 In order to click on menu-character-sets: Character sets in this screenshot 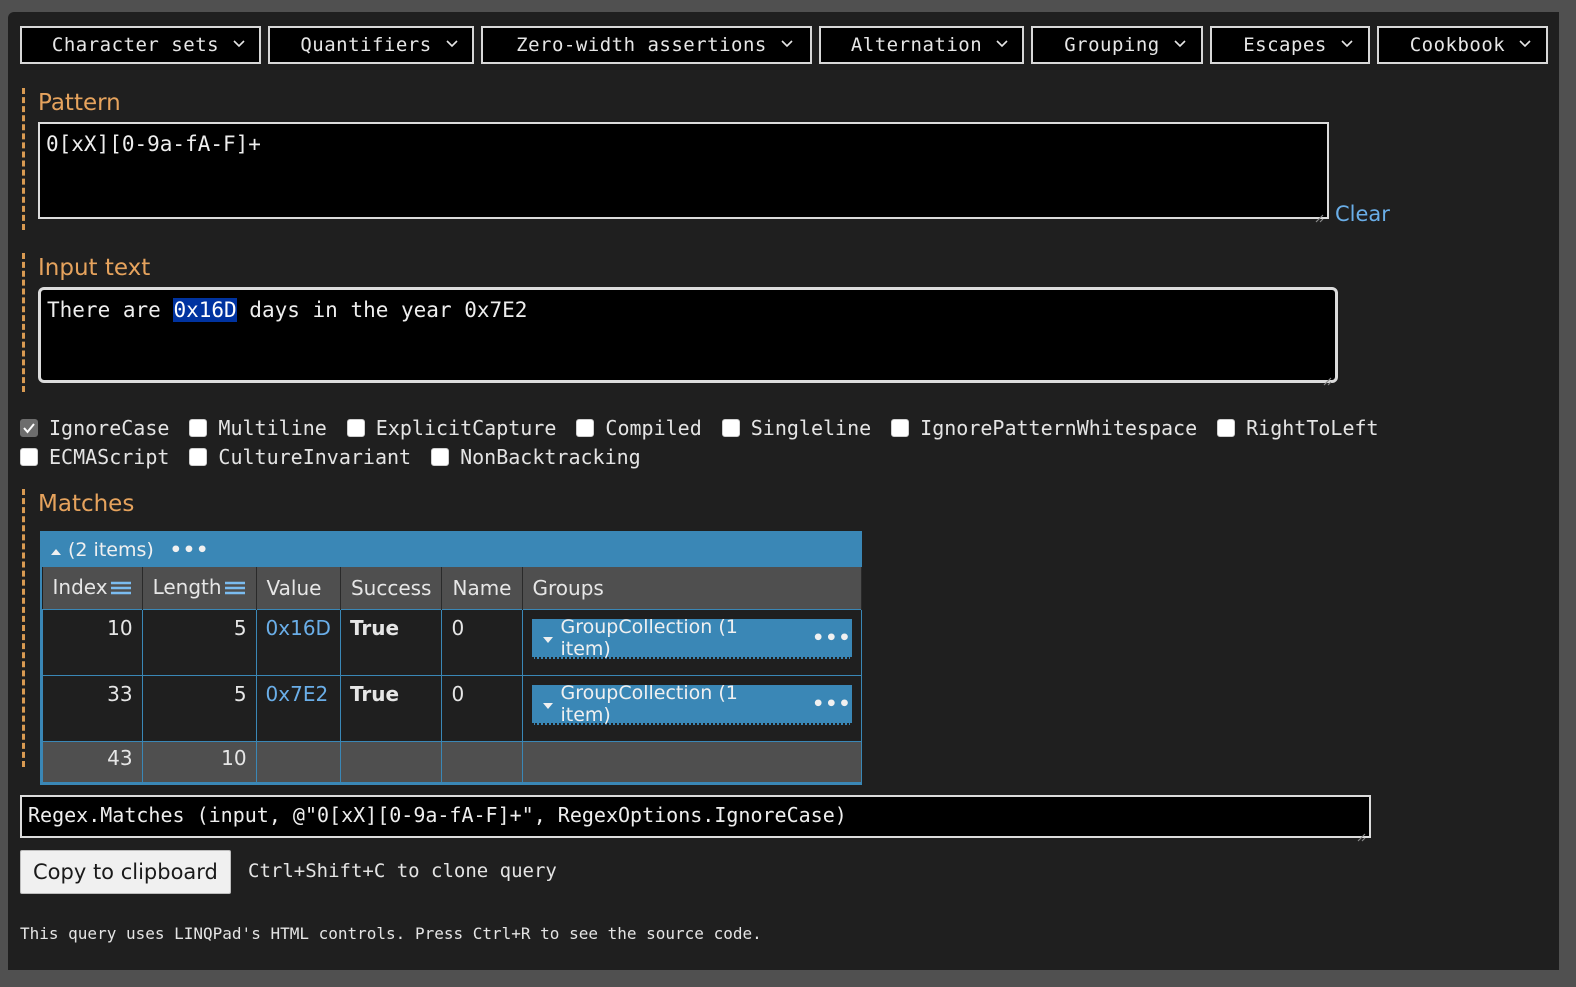, I will do `click(140, 45)`.